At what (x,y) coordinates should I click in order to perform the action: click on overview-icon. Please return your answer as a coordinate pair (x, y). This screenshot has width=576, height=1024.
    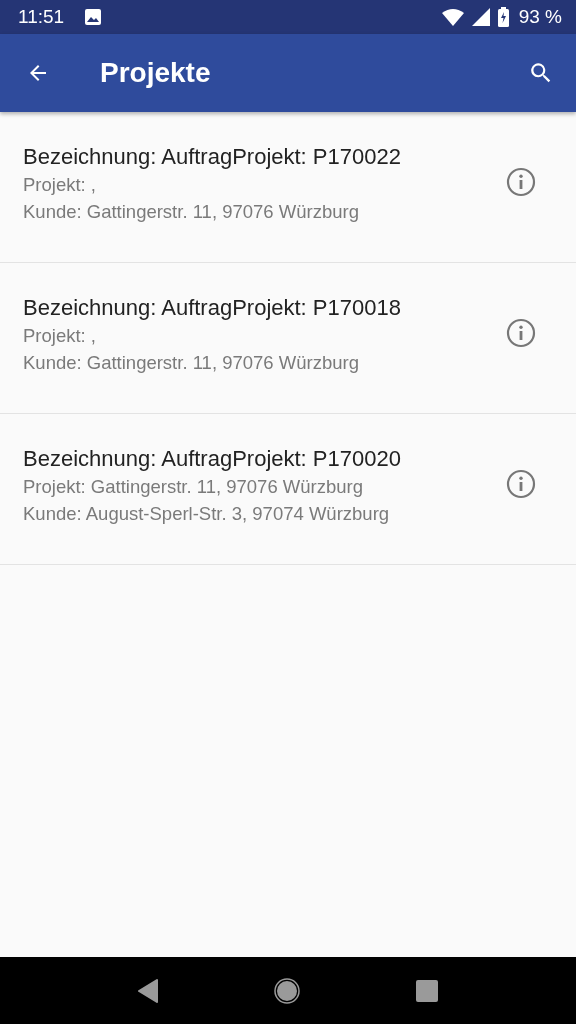
    Looking at the image, I should click on (427, 990).